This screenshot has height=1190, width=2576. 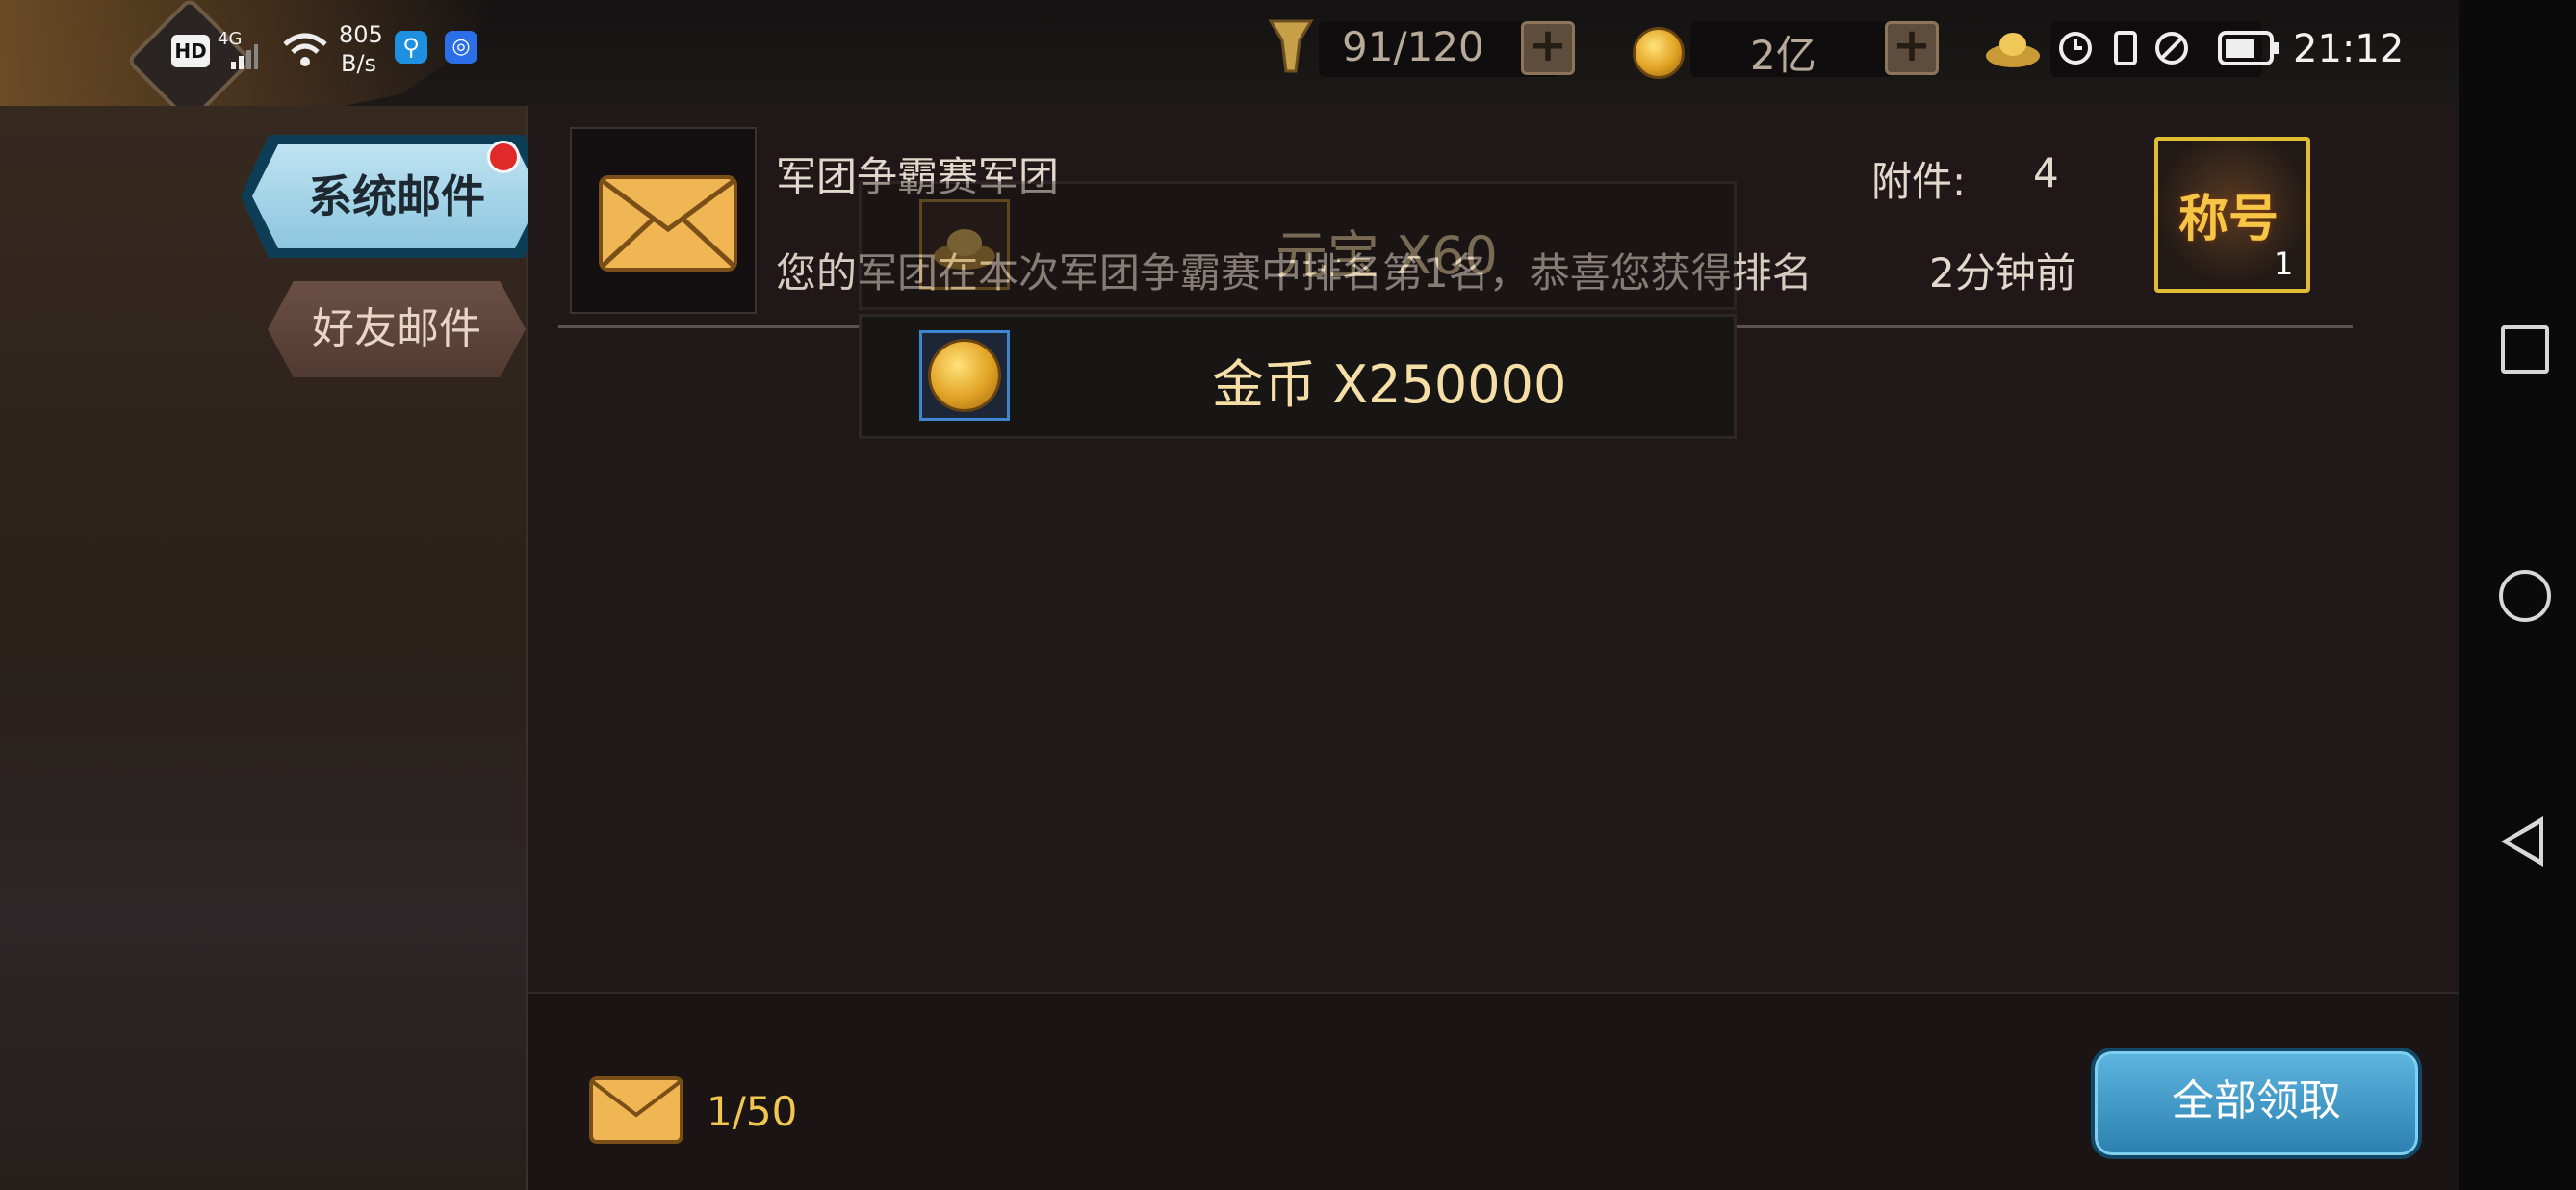 What do you see at coordinates (2125, 48) in the screenshot?
I see `vibrate-icon` at bounding box center [2125, 48].